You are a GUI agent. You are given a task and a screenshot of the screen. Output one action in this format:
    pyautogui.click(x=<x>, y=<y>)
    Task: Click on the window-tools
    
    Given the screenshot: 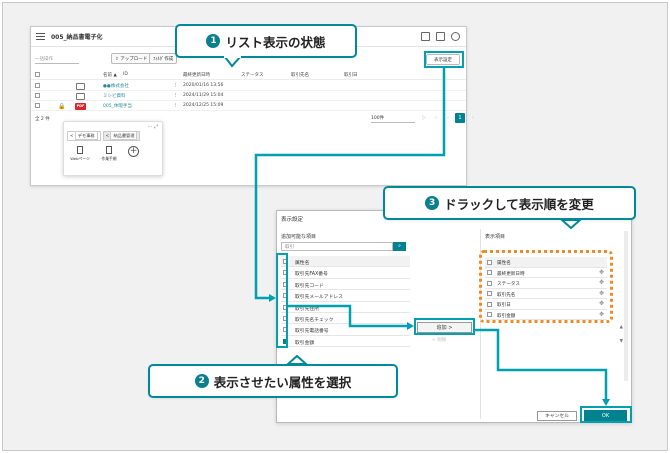 What is the action you would take?
    pyautogui.click(x=440, y=36)
    